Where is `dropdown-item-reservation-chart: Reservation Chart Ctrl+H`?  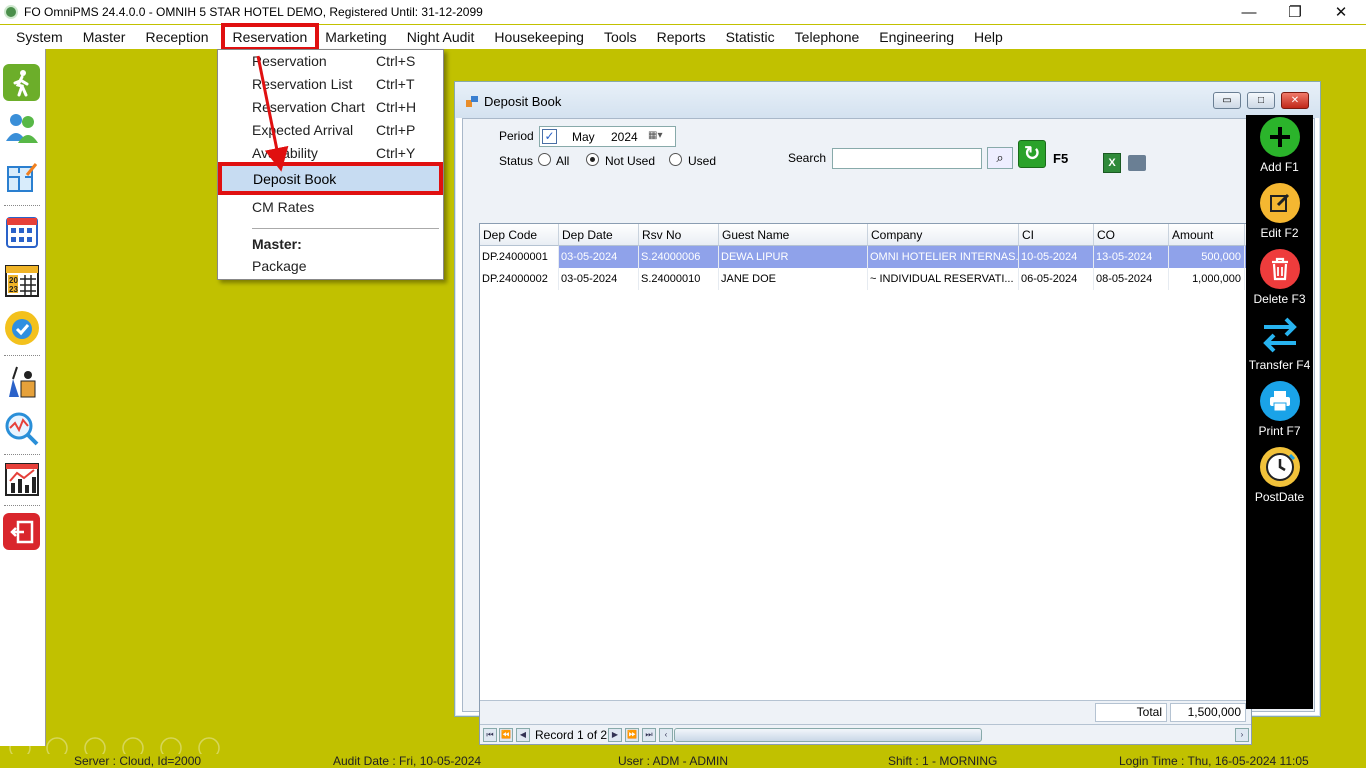
dropdown-item-reservation-chart: Reservation Chart Ctrl+H is located at coordinates (334, 107).